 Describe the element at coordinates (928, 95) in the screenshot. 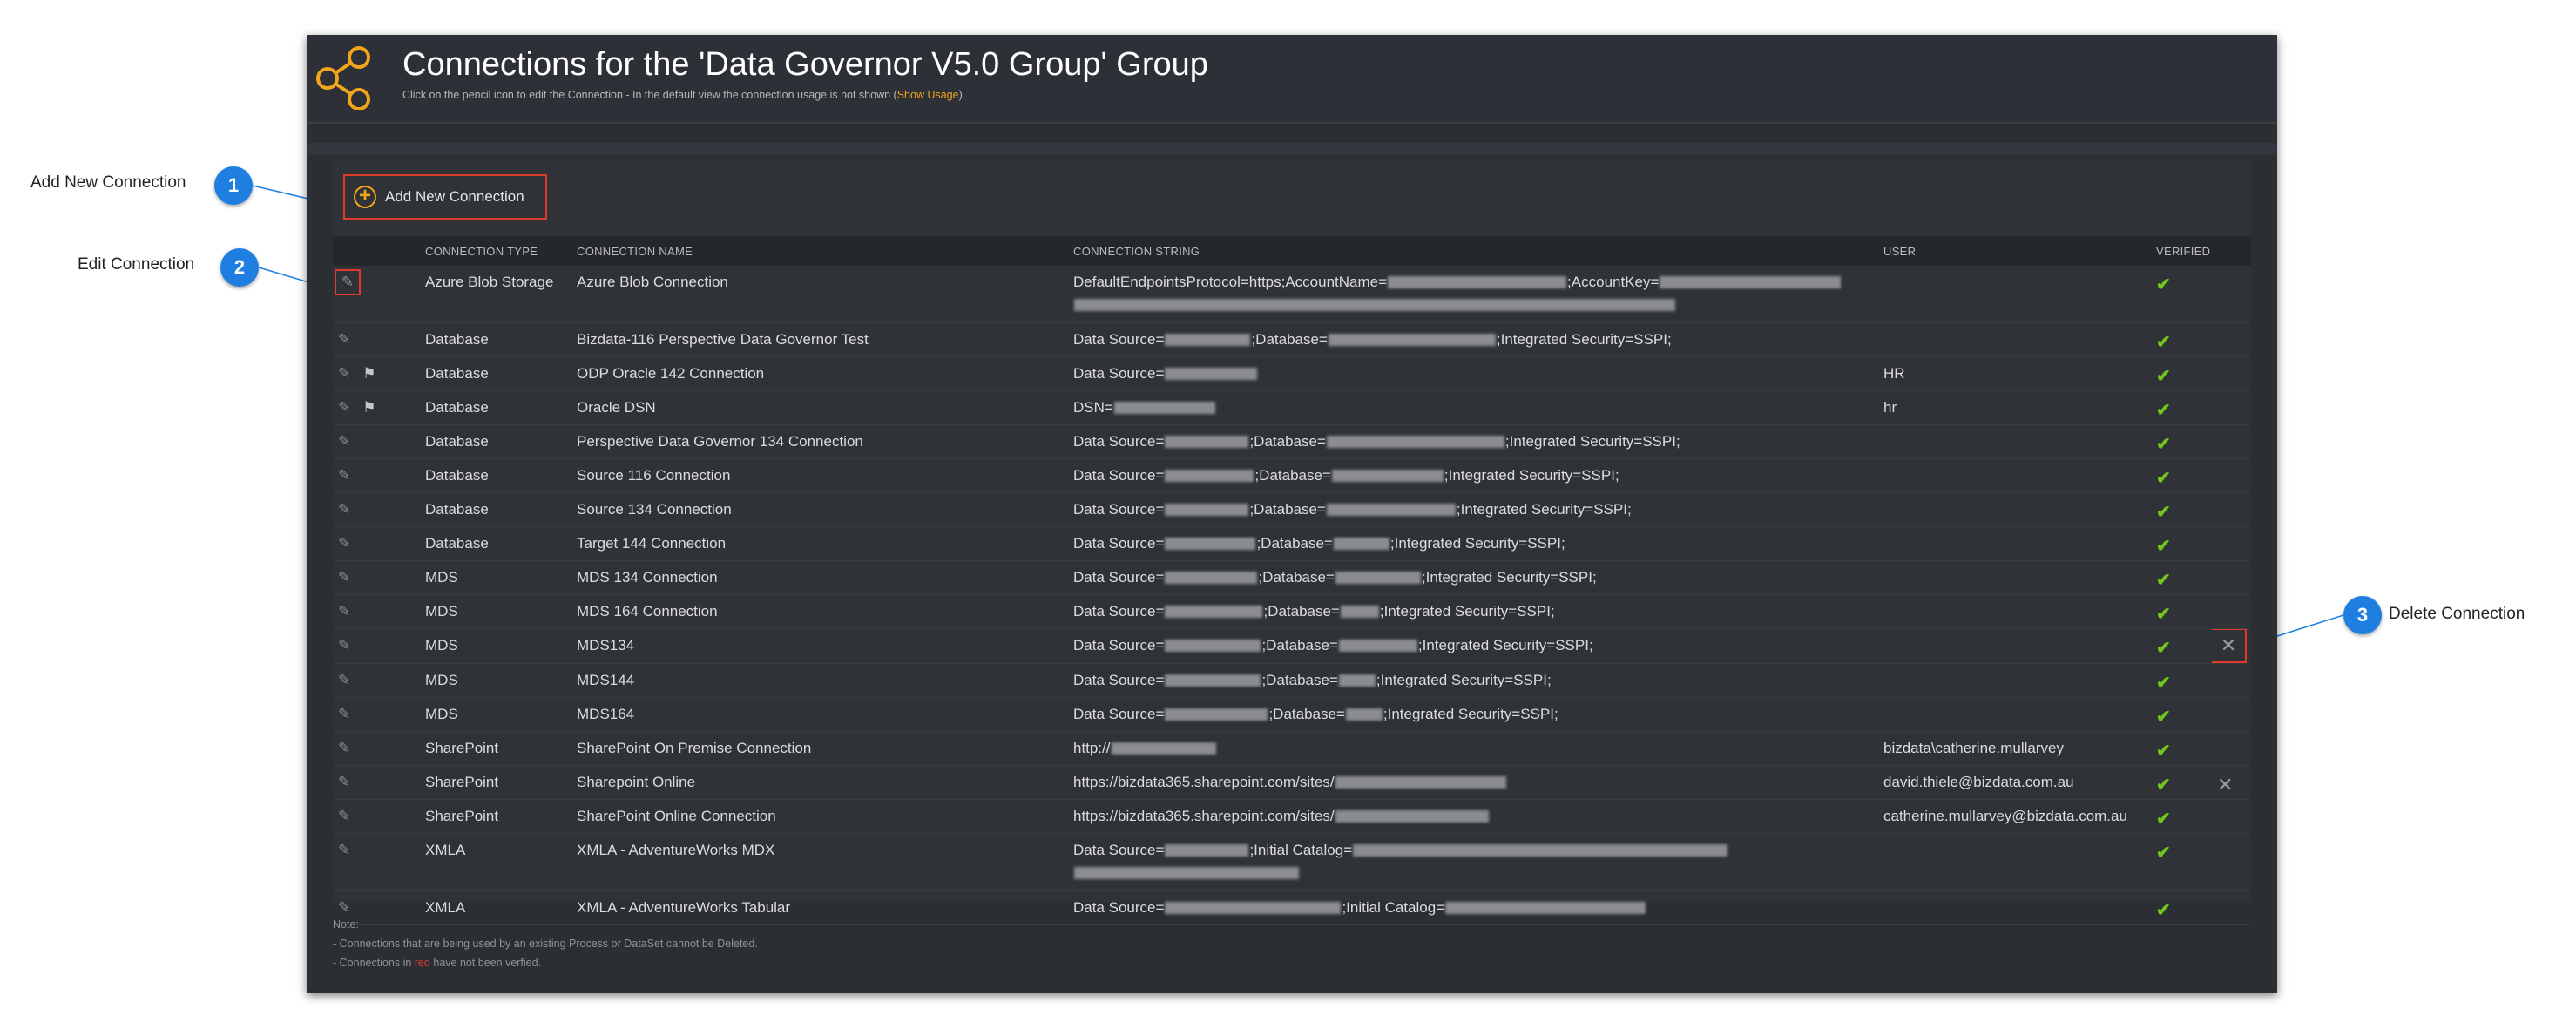

I see `show-usage-link: Show Usage` at that location.